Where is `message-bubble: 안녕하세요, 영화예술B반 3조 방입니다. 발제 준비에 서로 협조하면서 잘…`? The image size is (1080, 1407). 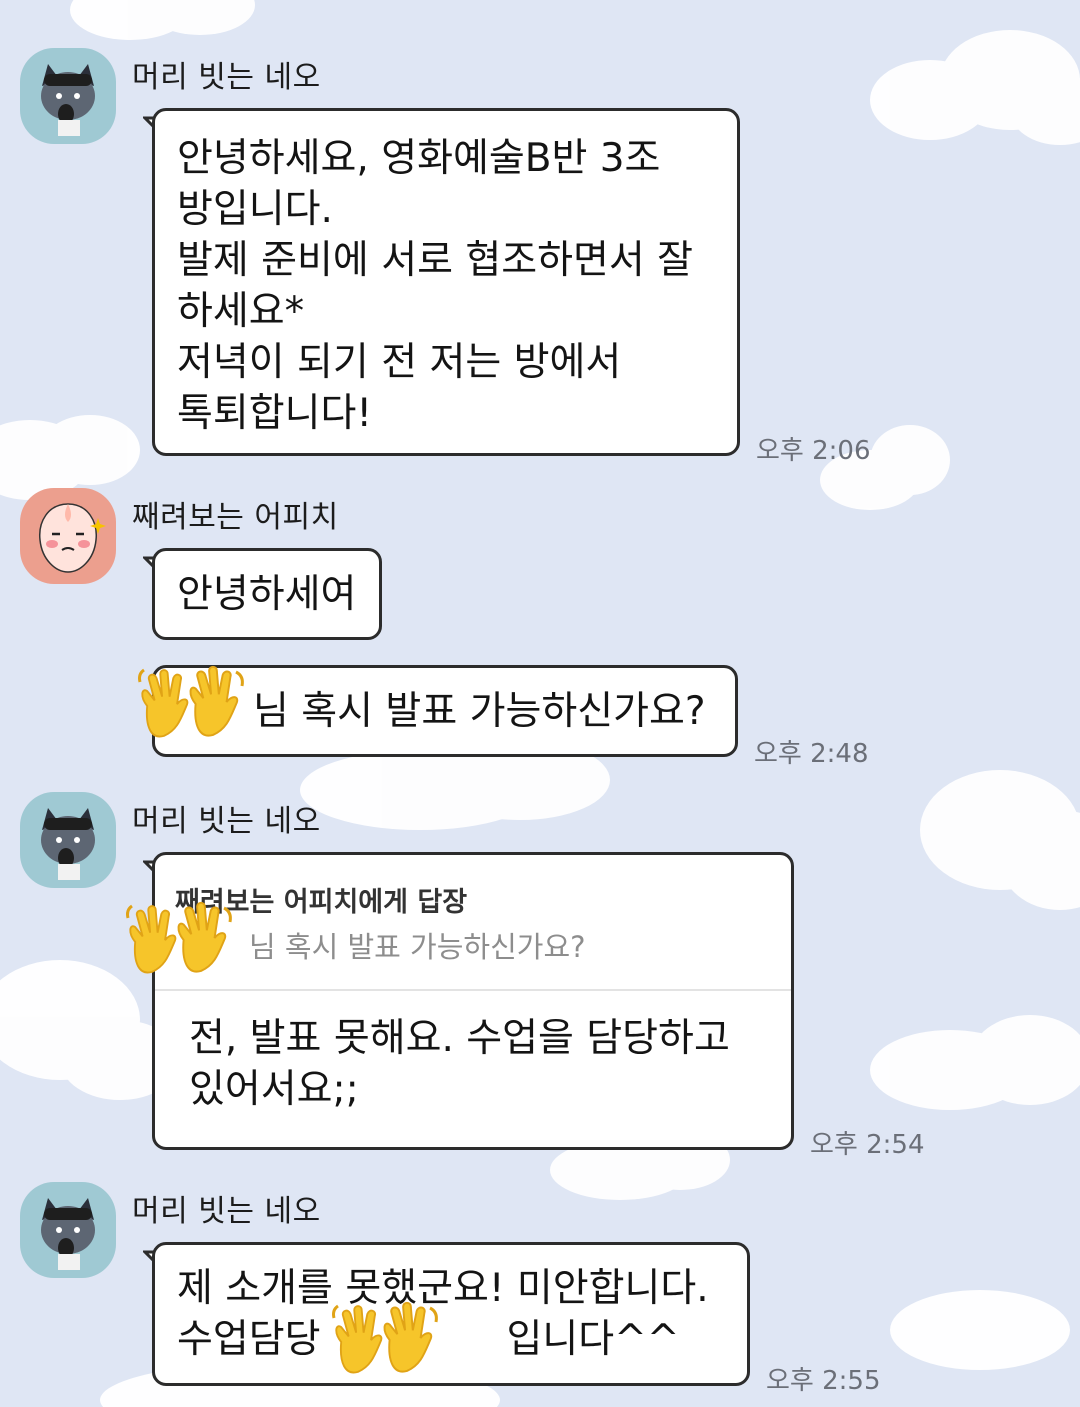 message-bubble: 안녕하세요, 영화예술B반 3조 방입니다. 발제 준비에 서로 협조하면서 잘… is located at coordinates (446, 282).